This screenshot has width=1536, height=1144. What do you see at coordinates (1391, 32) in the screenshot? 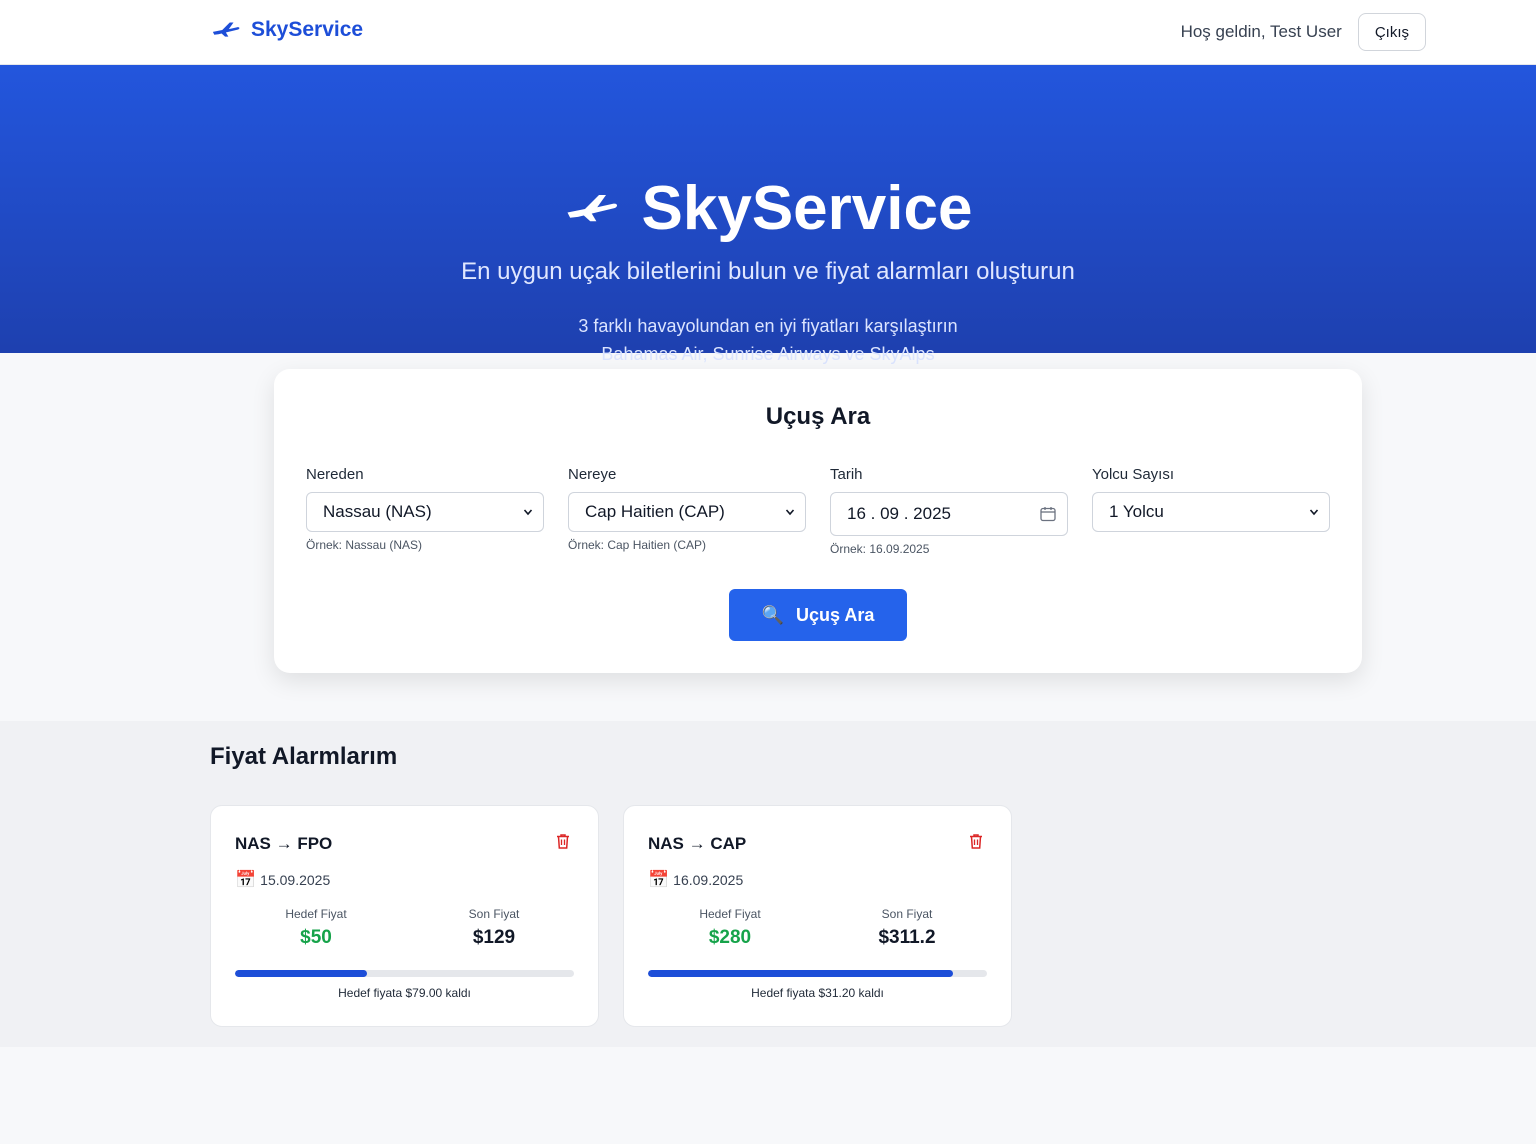
I see `logout-button: Çıkış` at bounding box center [1391, 32].